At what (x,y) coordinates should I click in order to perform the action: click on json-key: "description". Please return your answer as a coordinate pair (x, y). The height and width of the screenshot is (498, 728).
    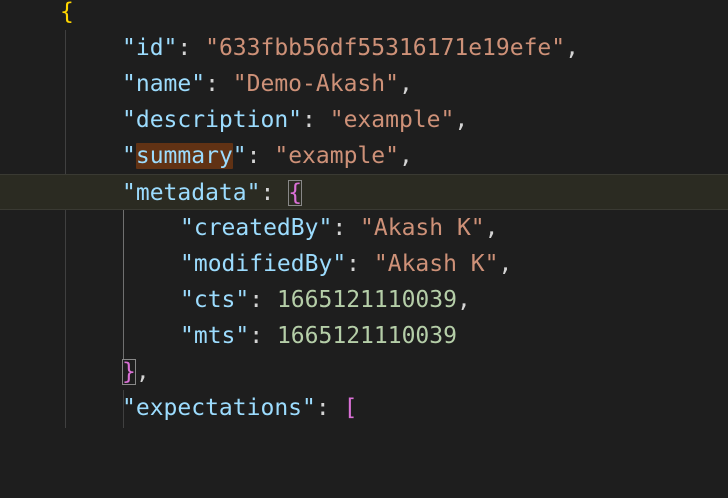
    Looking at the image, I should click on (212, 120).